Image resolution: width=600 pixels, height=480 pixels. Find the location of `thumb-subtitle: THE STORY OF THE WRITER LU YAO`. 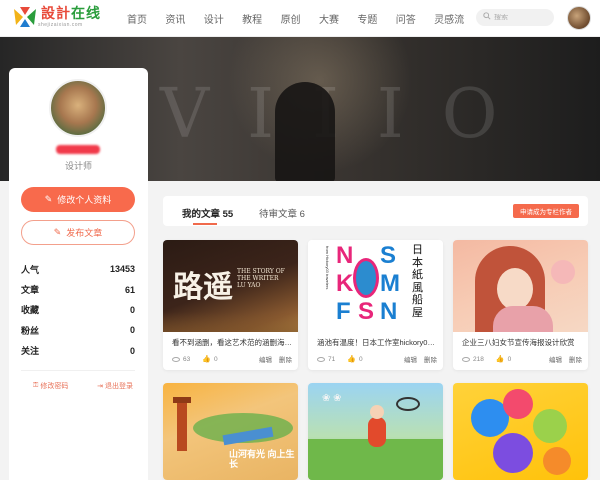

thumb-subtitle: THE STORY OF THE WRITER LU YAO is located at coordinates (261, 278).